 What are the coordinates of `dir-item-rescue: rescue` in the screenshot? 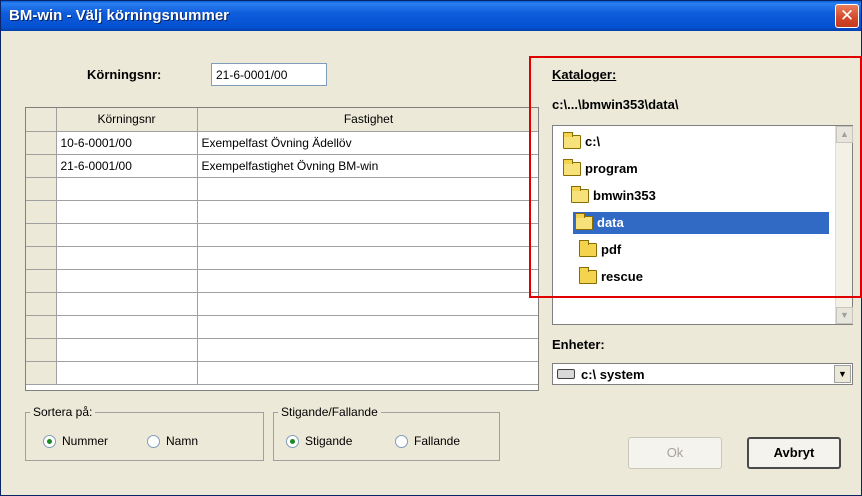 It's located at (610, 277).